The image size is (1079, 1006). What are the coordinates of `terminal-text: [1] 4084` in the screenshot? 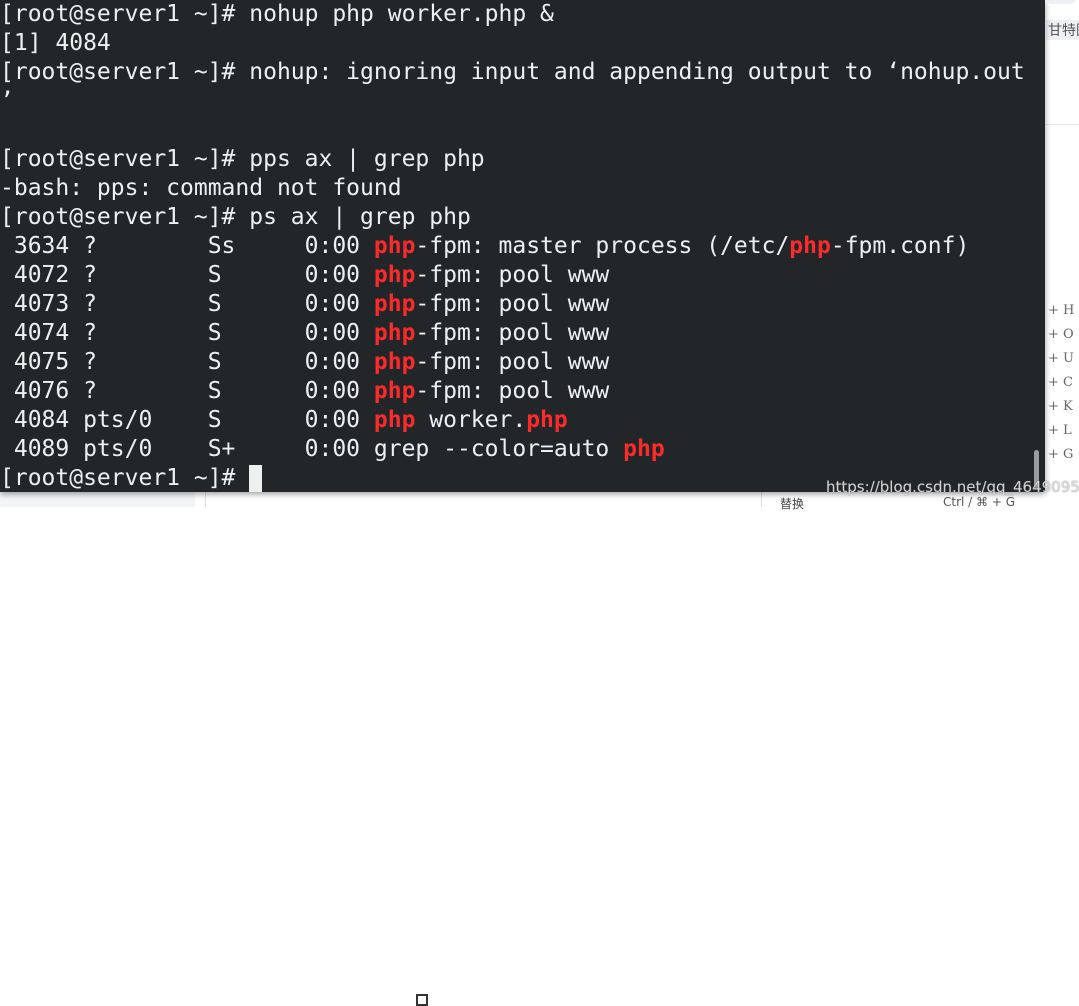 It's located at (55, 43).